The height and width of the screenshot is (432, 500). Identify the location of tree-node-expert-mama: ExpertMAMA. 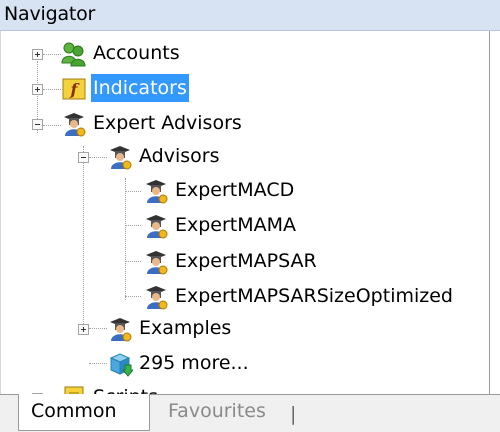
(191, 227).